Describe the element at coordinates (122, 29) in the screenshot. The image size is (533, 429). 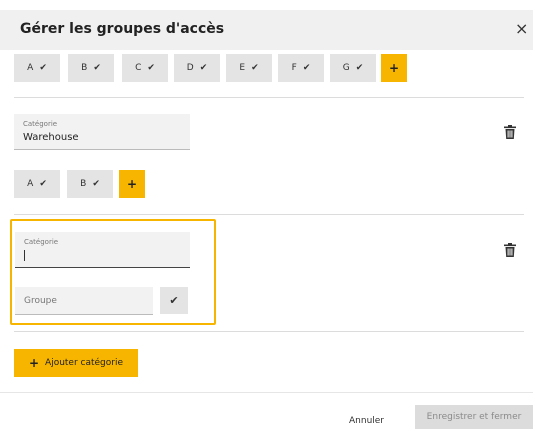
I see `dialog-title: Gérer les groupes d'accès` at that location.